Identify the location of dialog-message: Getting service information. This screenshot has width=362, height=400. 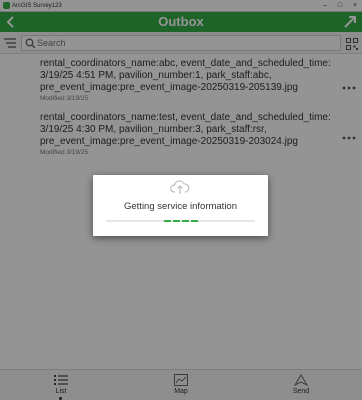
(180, 206).